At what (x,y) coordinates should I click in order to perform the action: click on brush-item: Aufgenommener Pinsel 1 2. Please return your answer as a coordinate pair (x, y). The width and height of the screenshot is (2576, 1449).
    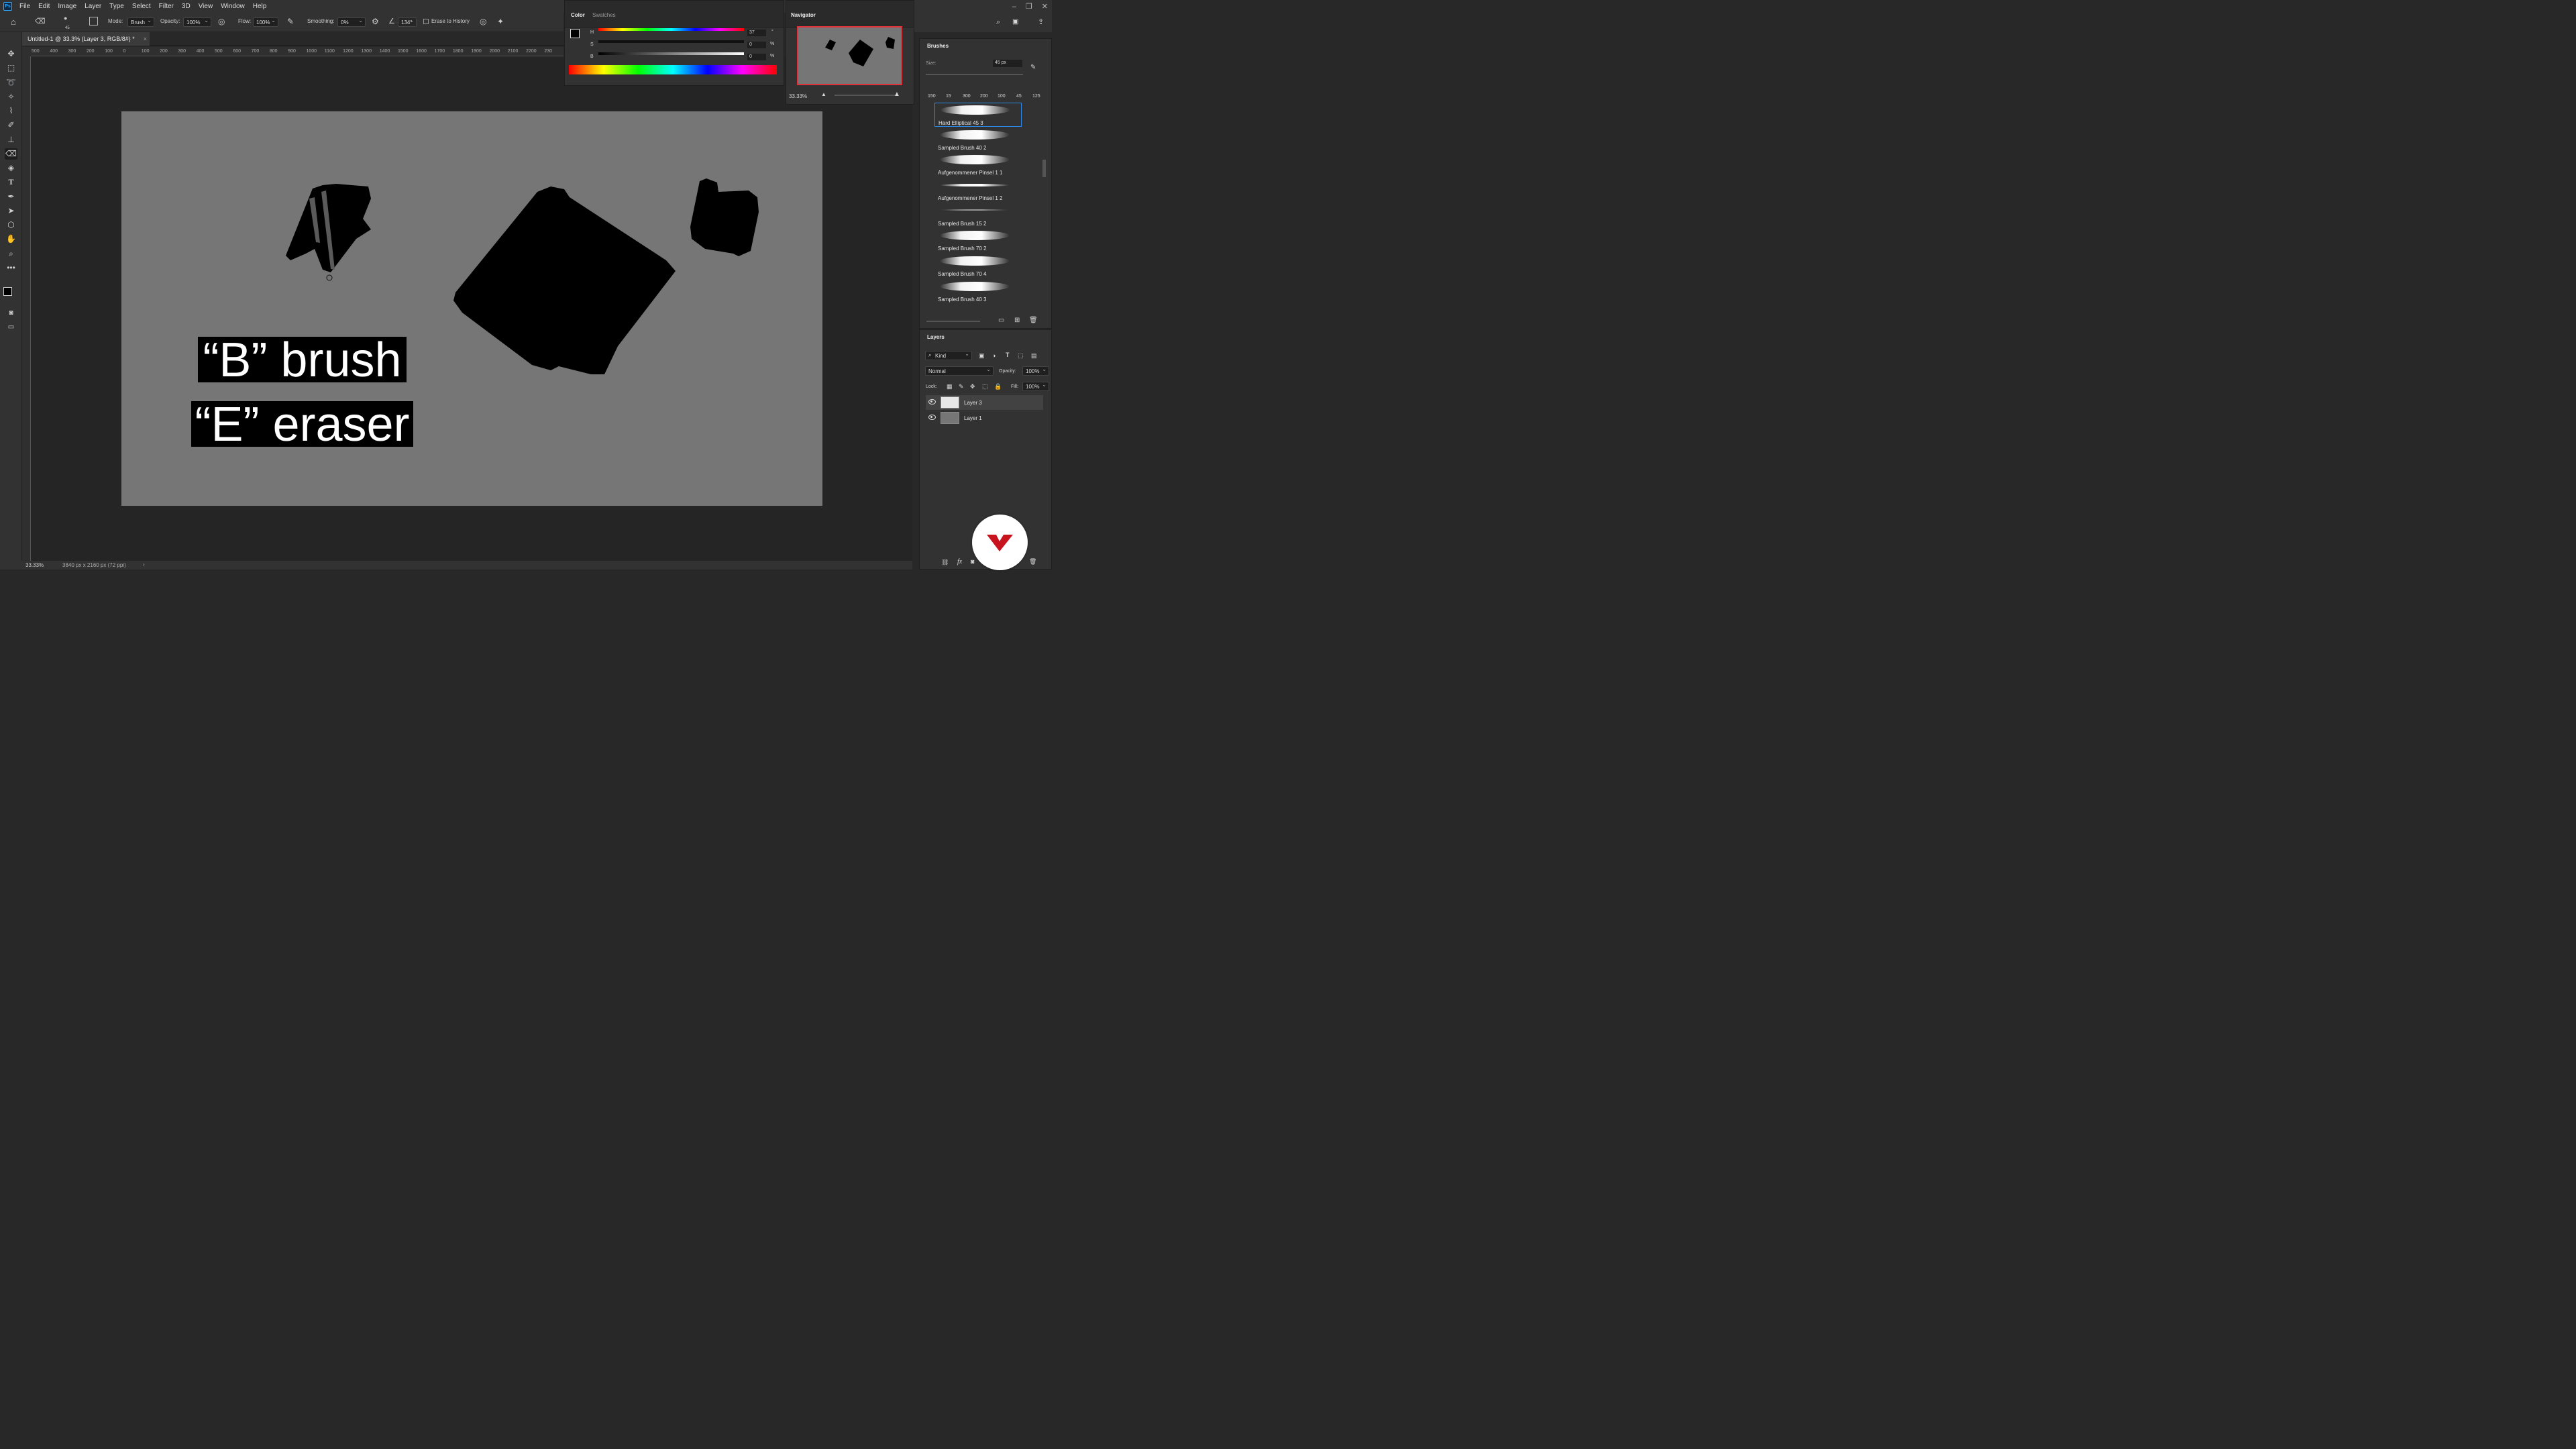
    Looking at the image, I should click on (978, 190).